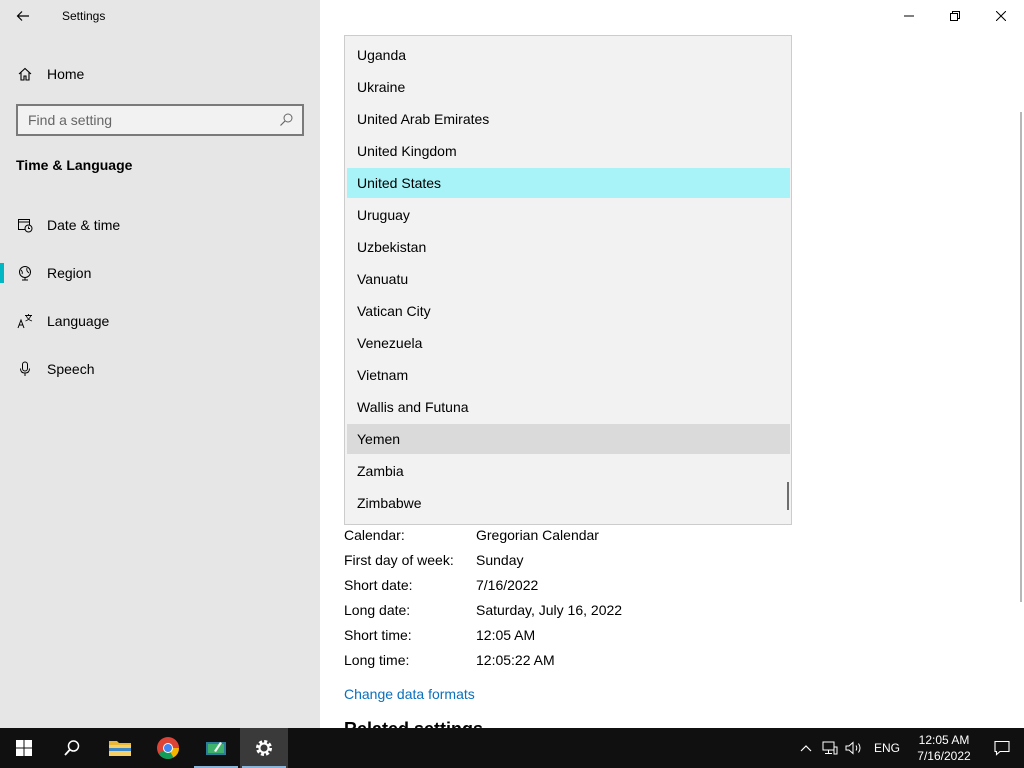 The width and height of the screenshot is (1024, 768). I want to click on close-icon, so click(1001, 16).